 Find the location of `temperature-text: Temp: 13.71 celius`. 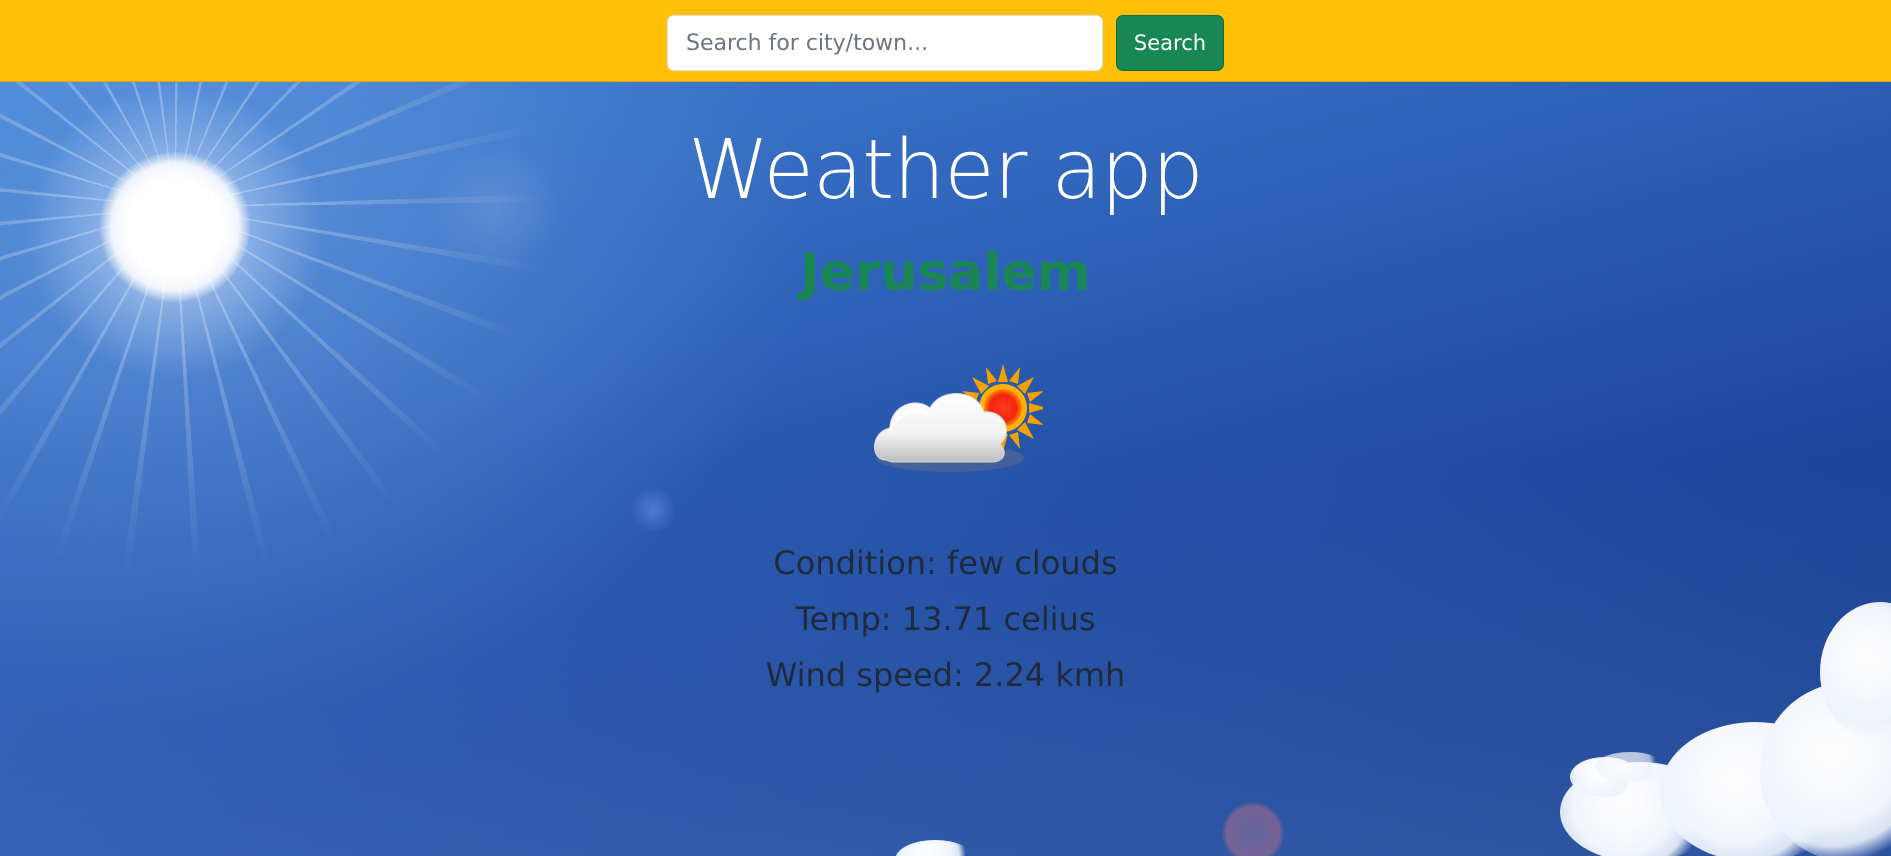

temperature-text: Temp: 13.71 celius is located at coordinates (945, 619).